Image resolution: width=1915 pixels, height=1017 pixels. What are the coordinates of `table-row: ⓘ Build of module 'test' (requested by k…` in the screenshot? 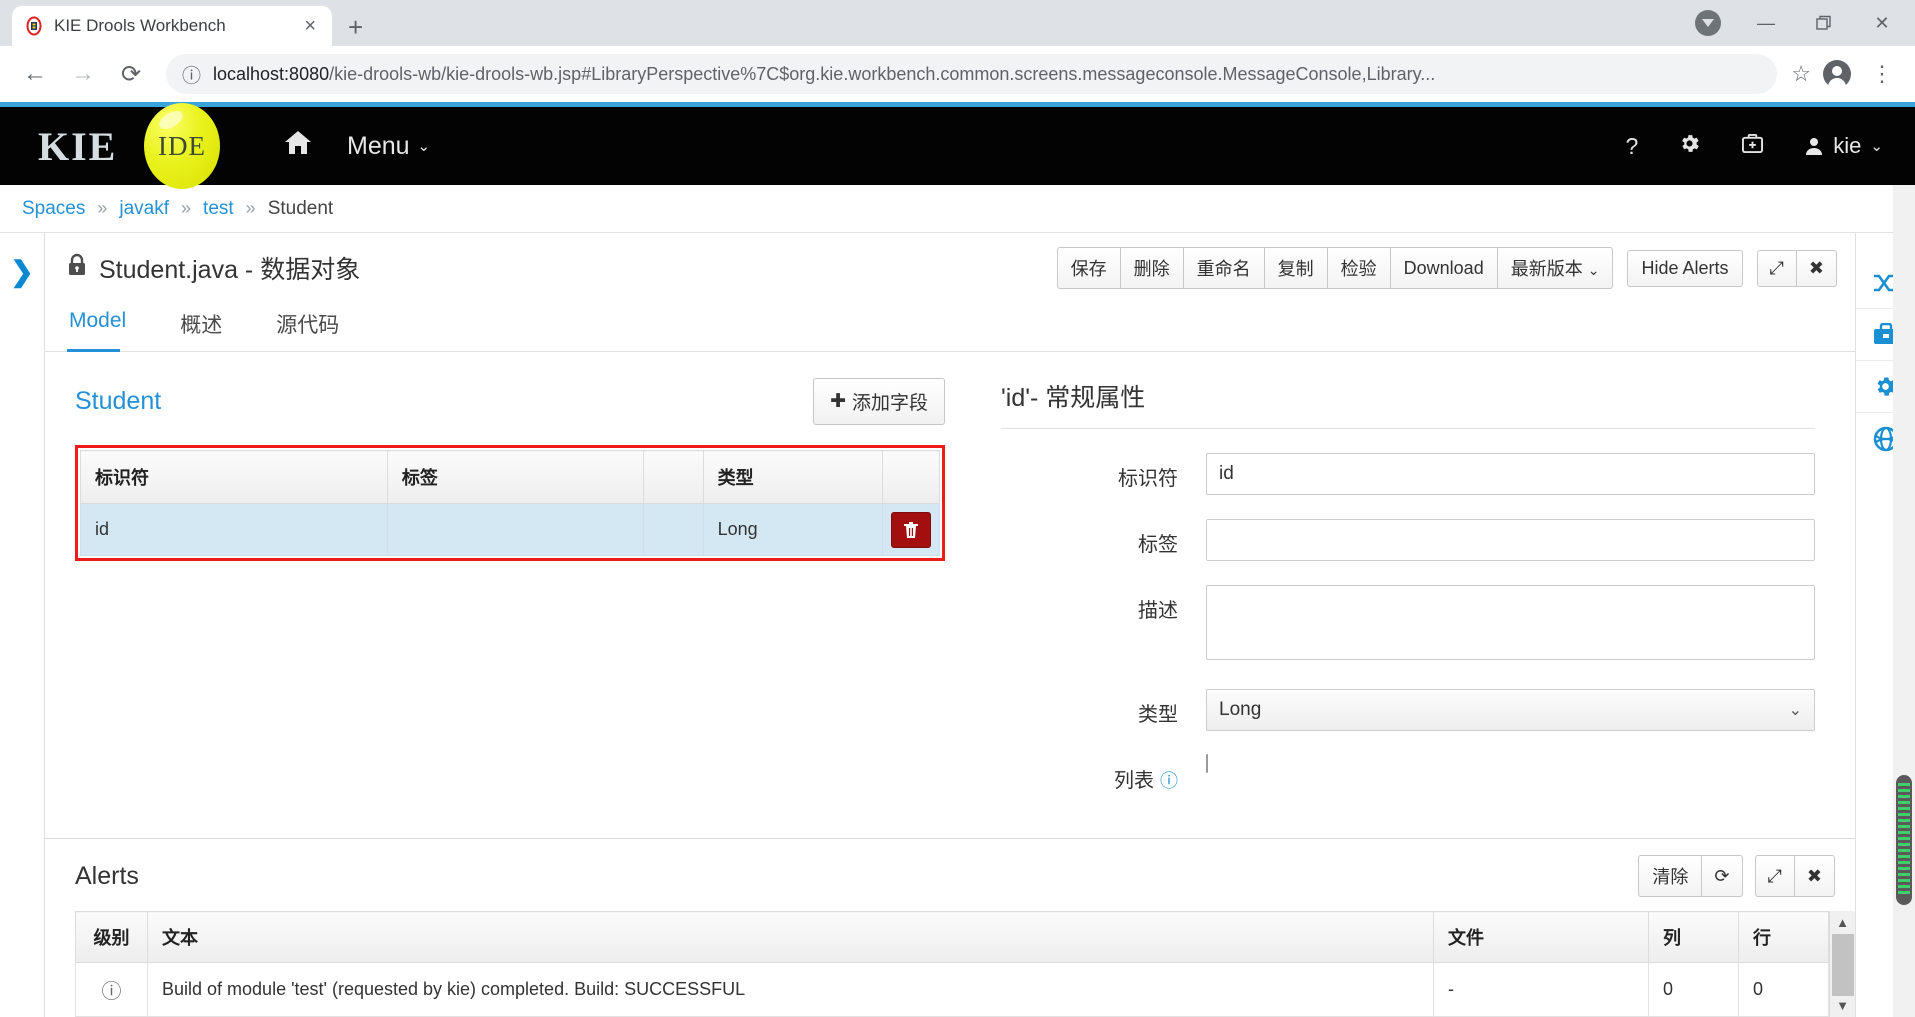 It's located at (952, 989).